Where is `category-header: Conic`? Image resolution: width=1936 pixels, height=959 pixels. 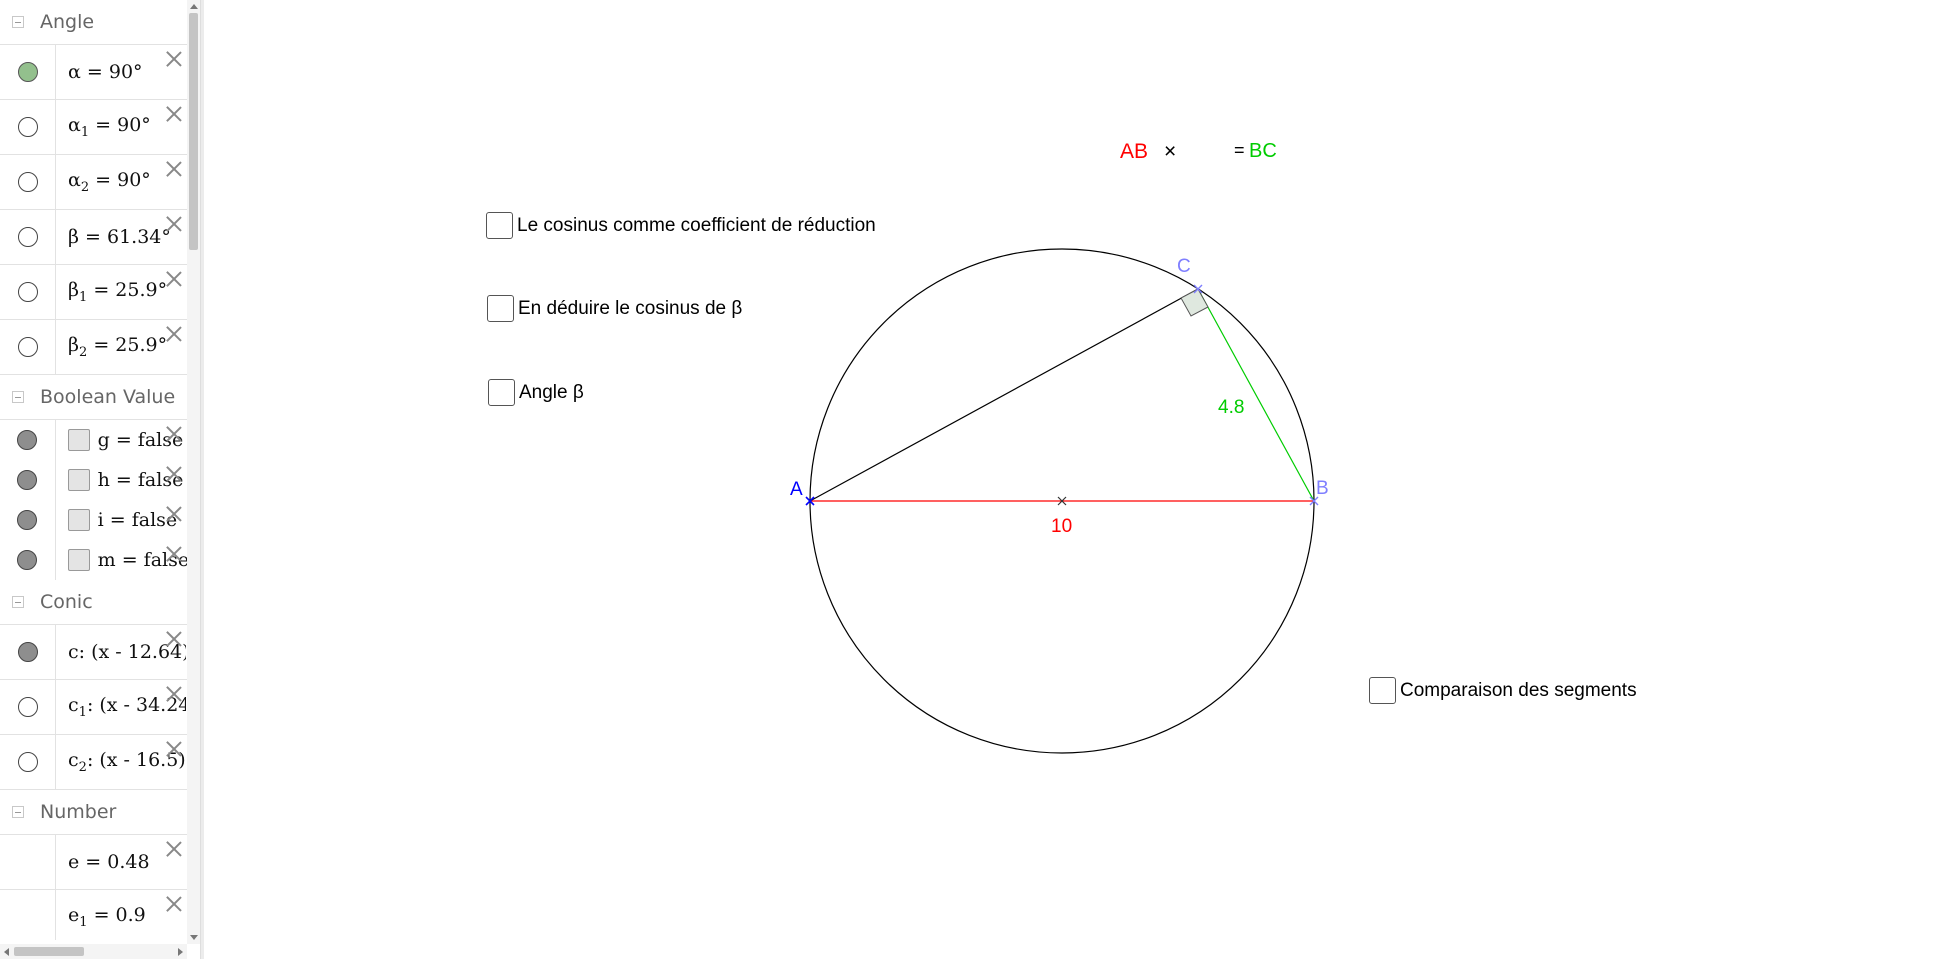
category-header: Conic is located at coordinates (93, 602).